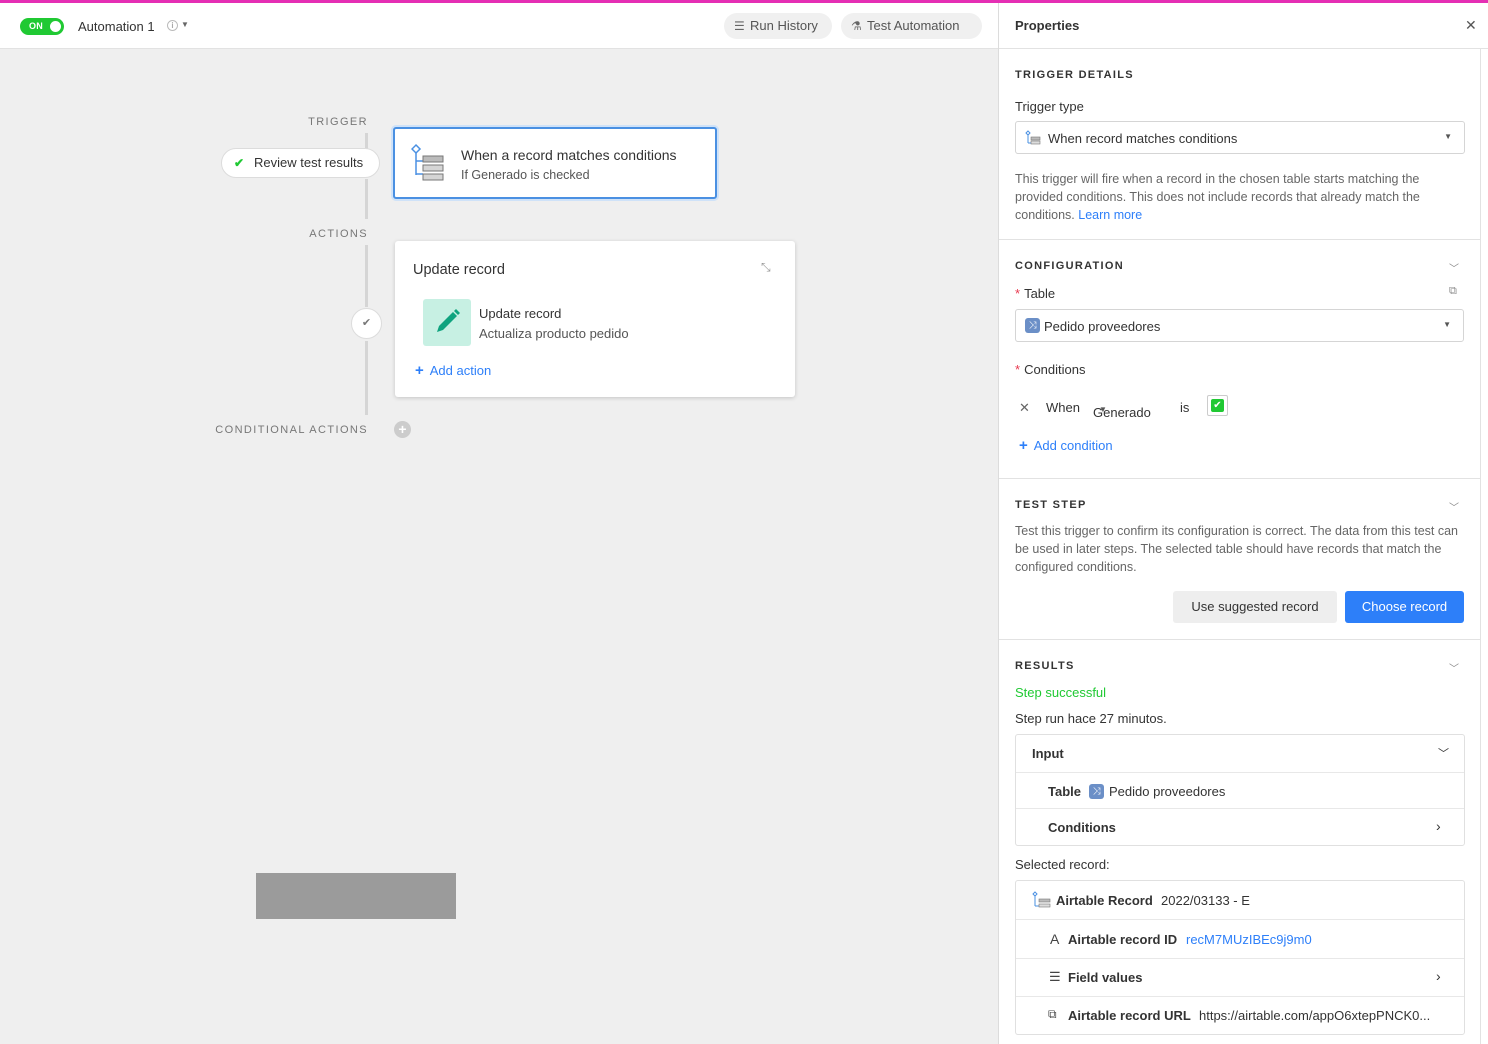 The image size is (1488, 1044). What do you see at coordinates (1243, 26) in the screenshot?
I see `panel-header: Properties ✕` at bounding box center [1243, 26].